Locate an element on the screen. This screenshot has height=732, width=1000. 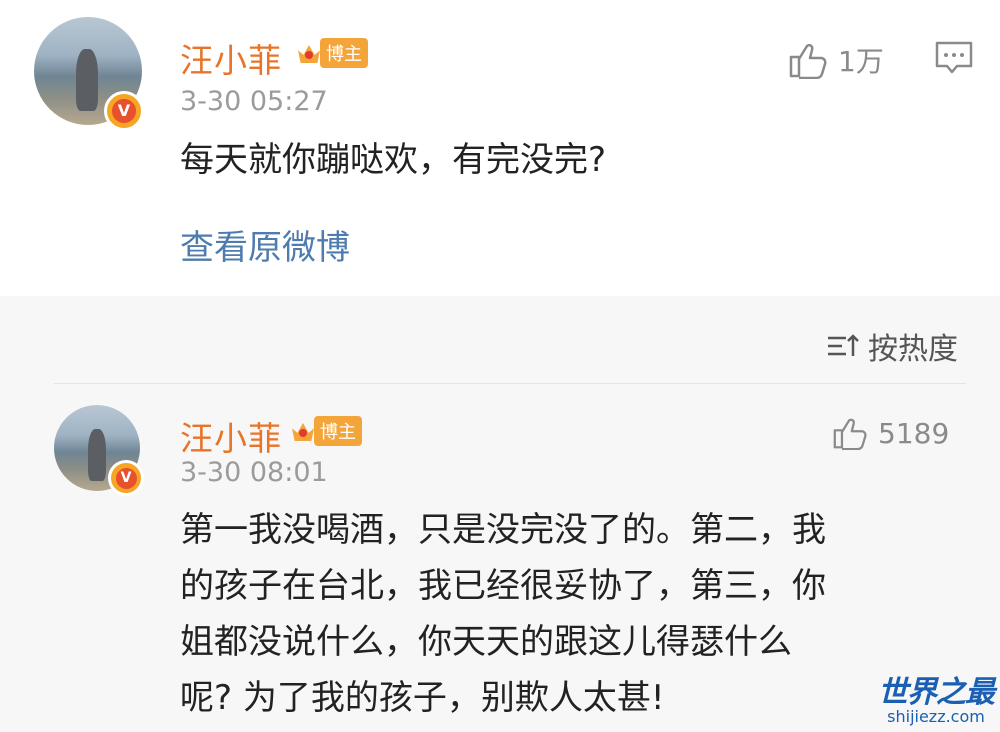
reply-author-name: 汪小菲 is located at coordinates (231, 436).